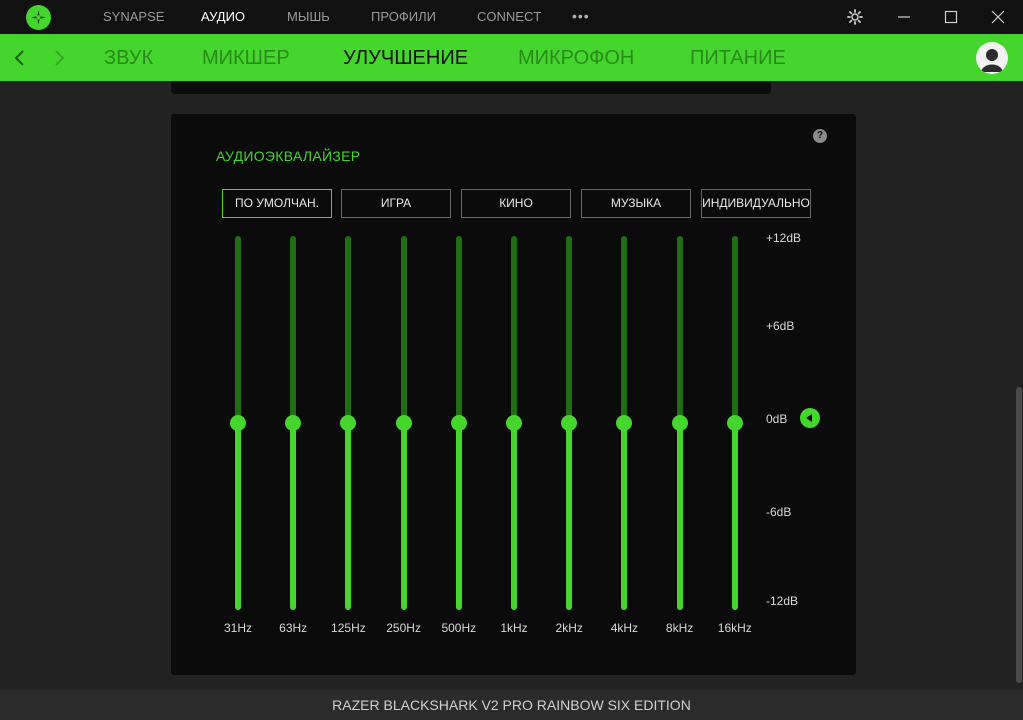 This screenshot has width=1023, height=720. I want to click on previous-settings-card, so click(471, 87).